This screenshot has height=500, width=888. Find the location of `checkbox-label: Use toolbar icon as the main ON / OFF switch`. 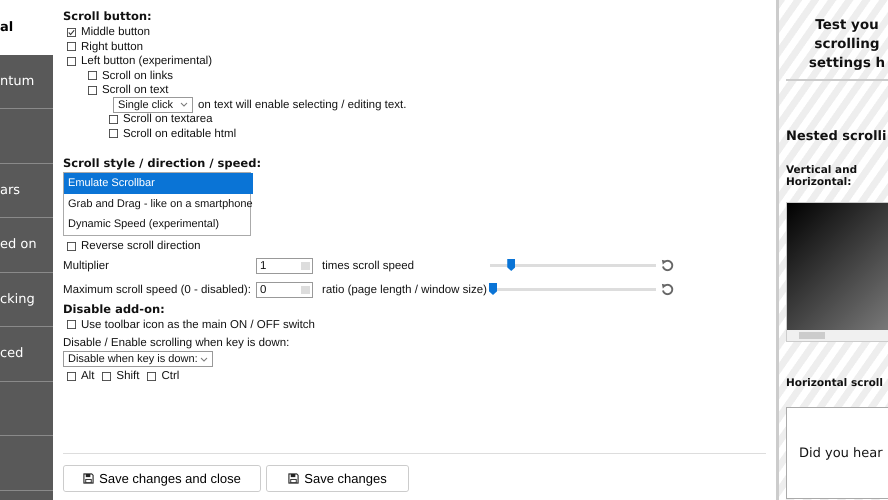

checkbox-label: Use toolbar icon as the main ON / OFF switch is located at coordinates (198, 324).